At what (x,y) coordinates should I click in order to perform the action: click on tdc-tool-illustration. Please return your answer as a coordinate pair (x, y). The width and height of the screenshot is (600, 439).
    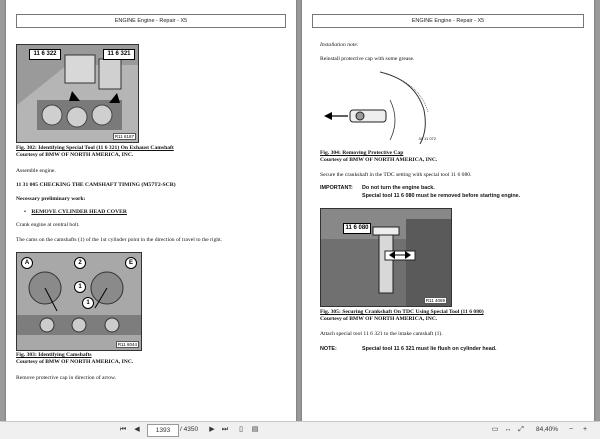
    Looking at the image, I should click on (386, 257).